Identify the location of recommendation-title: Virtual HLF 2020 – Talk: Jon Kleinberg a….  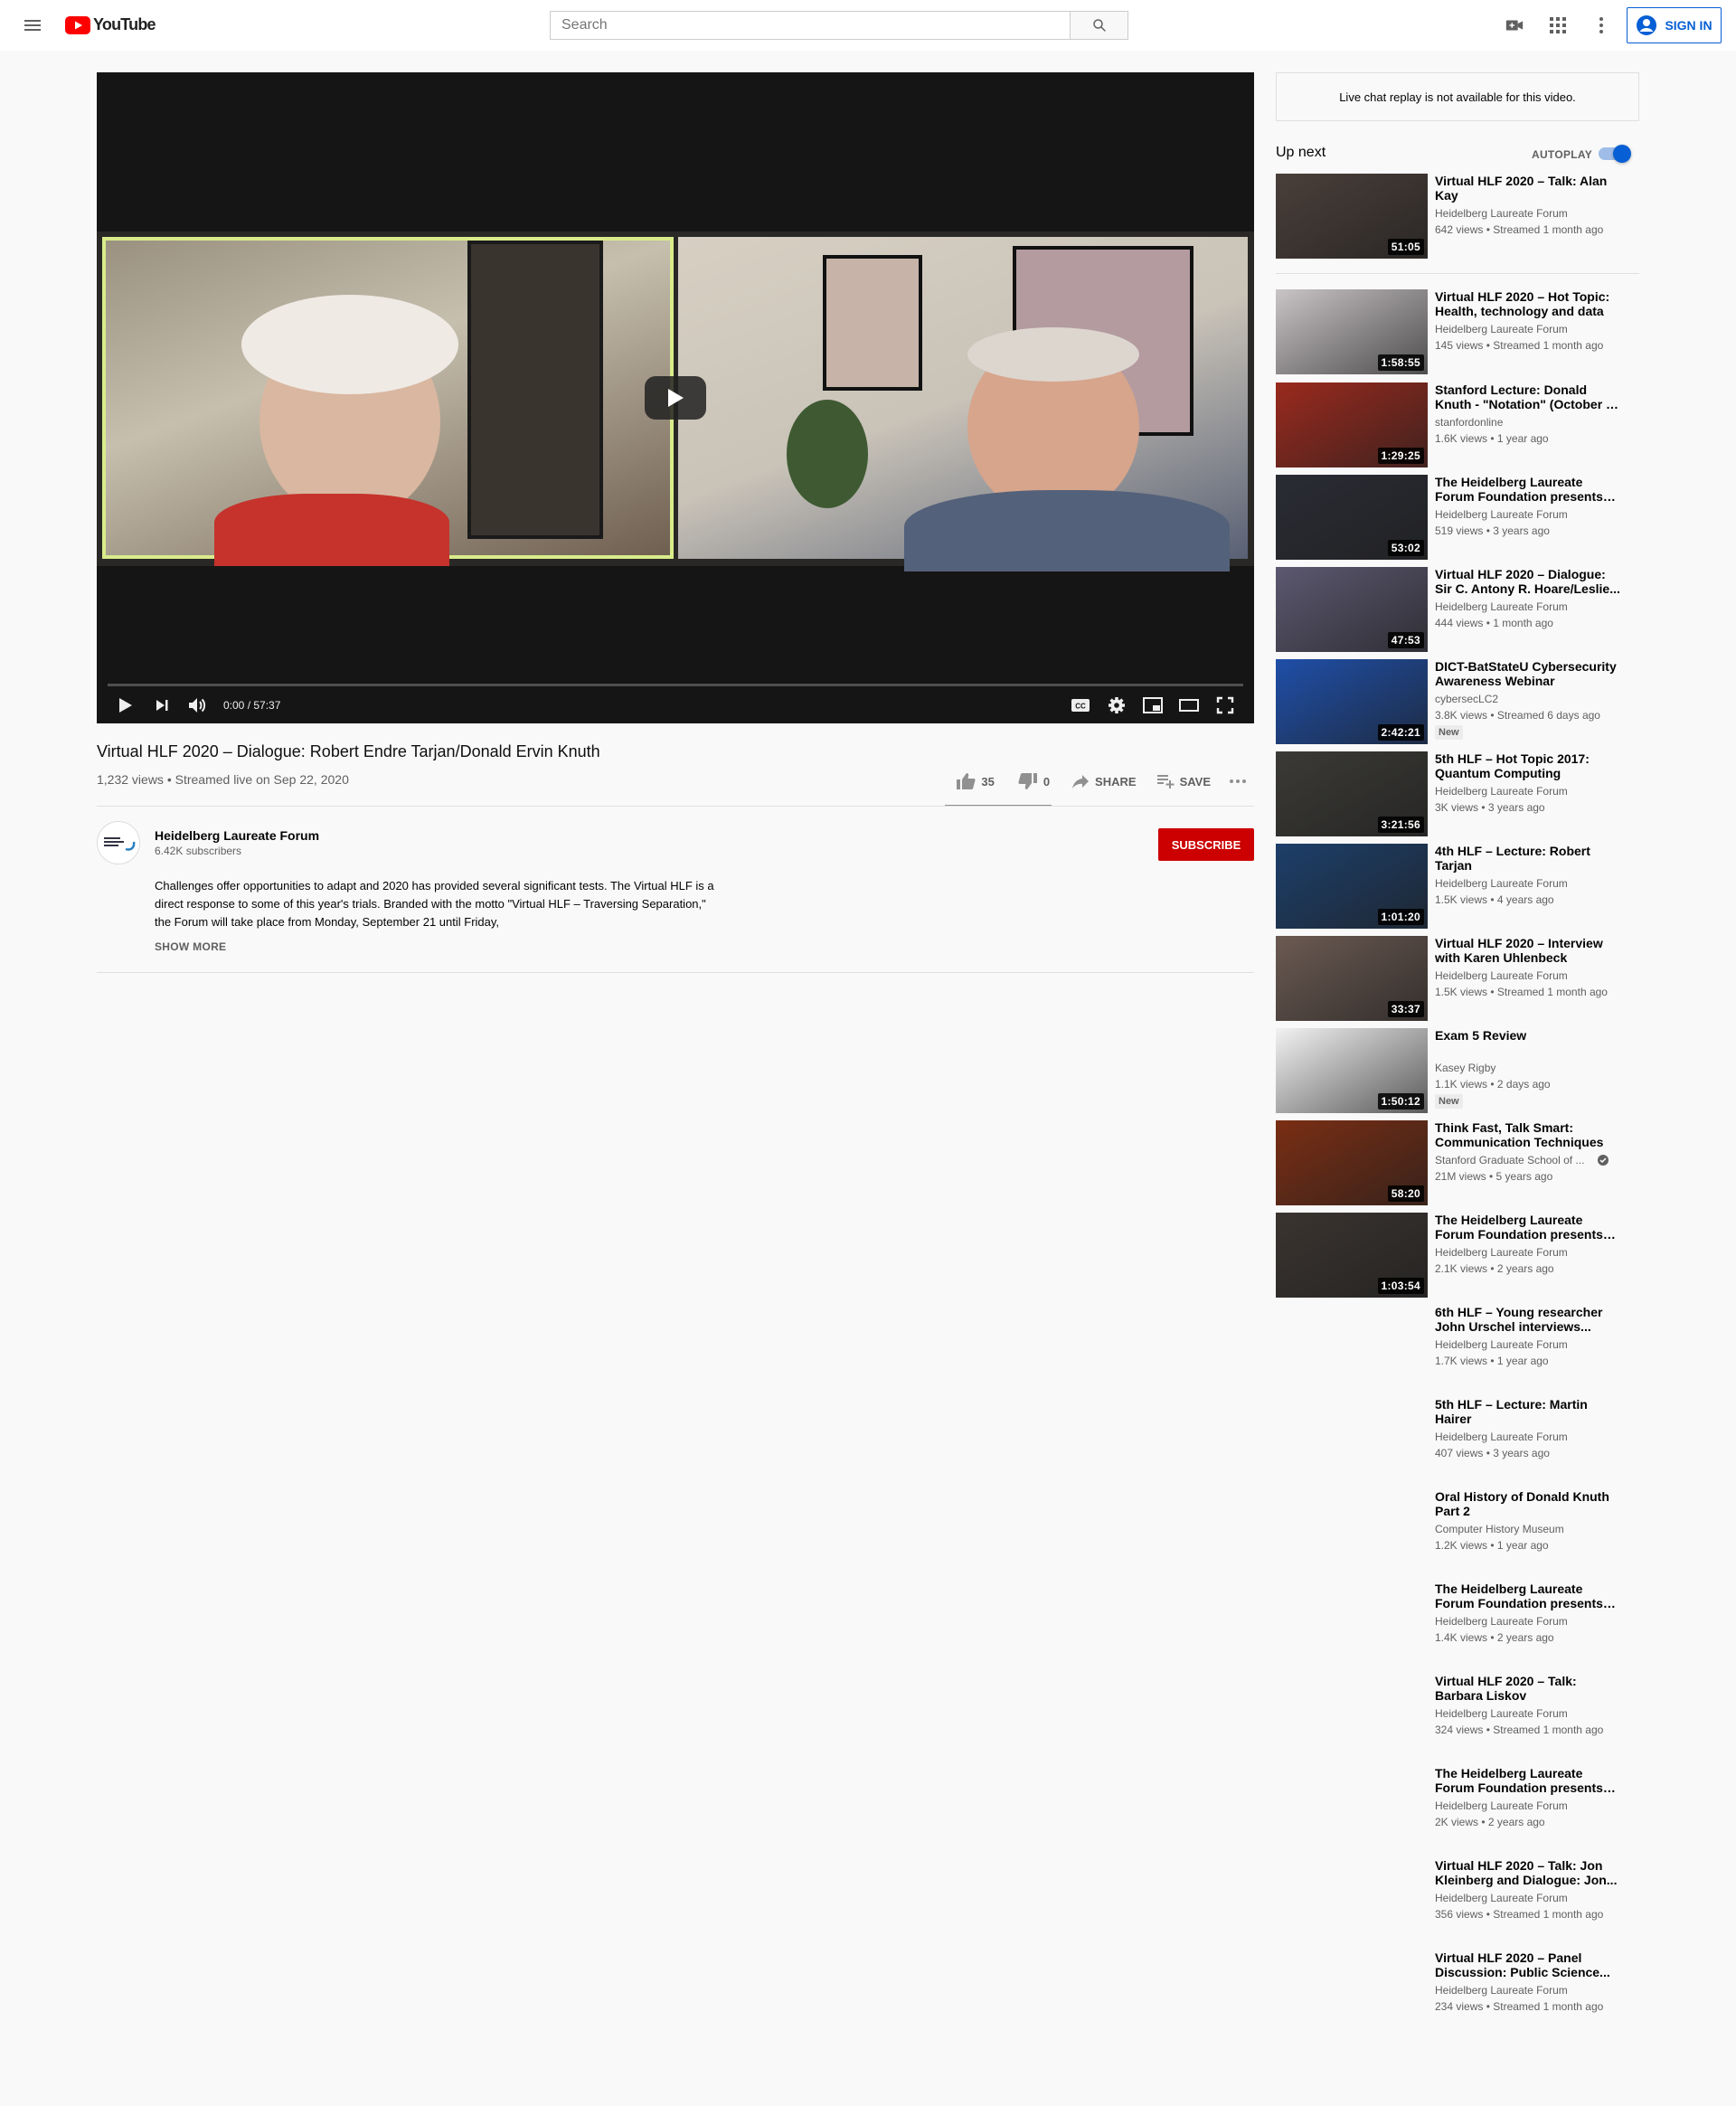
(1530, 1872).